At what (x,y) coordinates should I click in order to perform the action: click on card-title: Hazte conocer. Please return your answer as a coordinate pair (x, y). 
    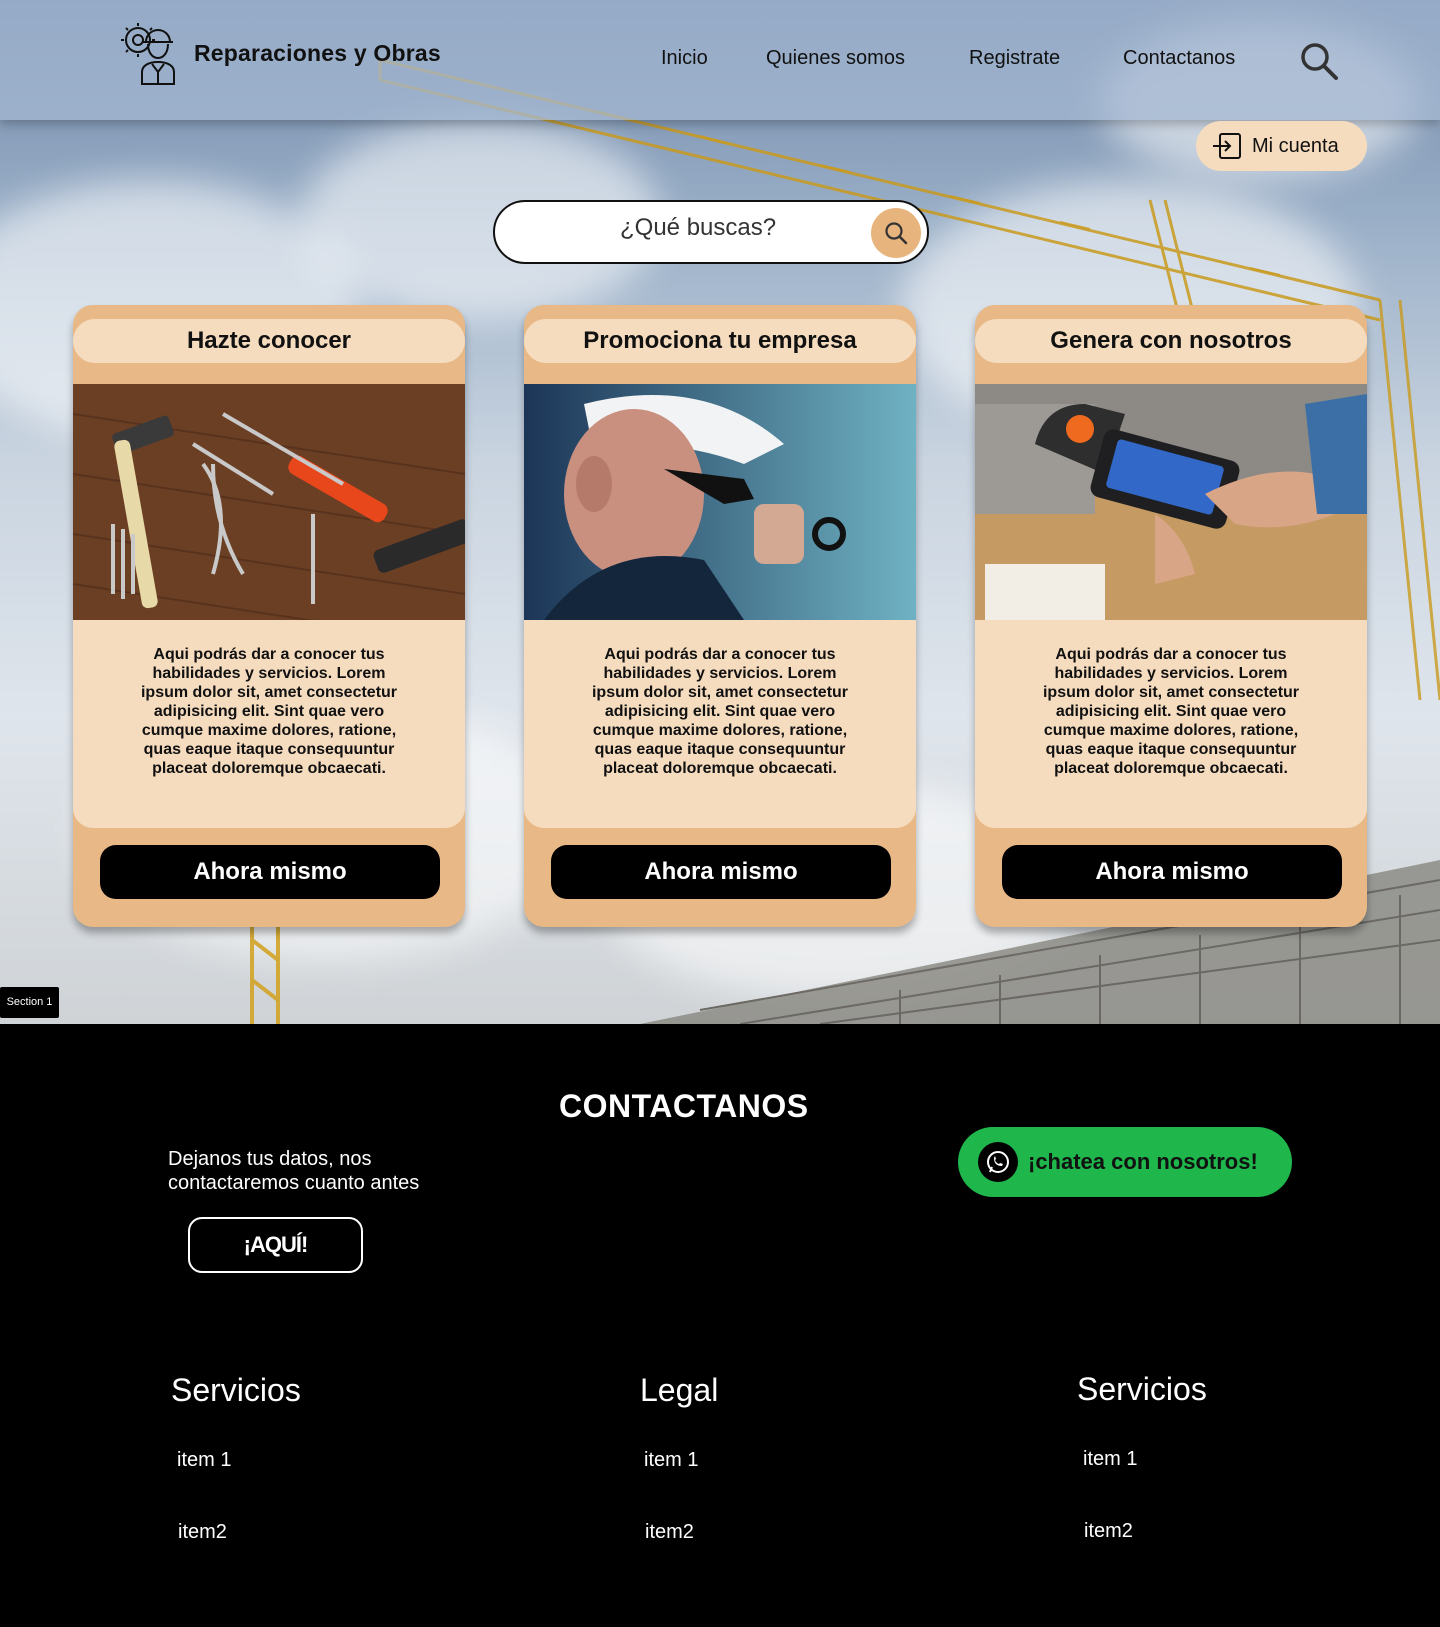
    Looking at the image, I should click on (269, 341).